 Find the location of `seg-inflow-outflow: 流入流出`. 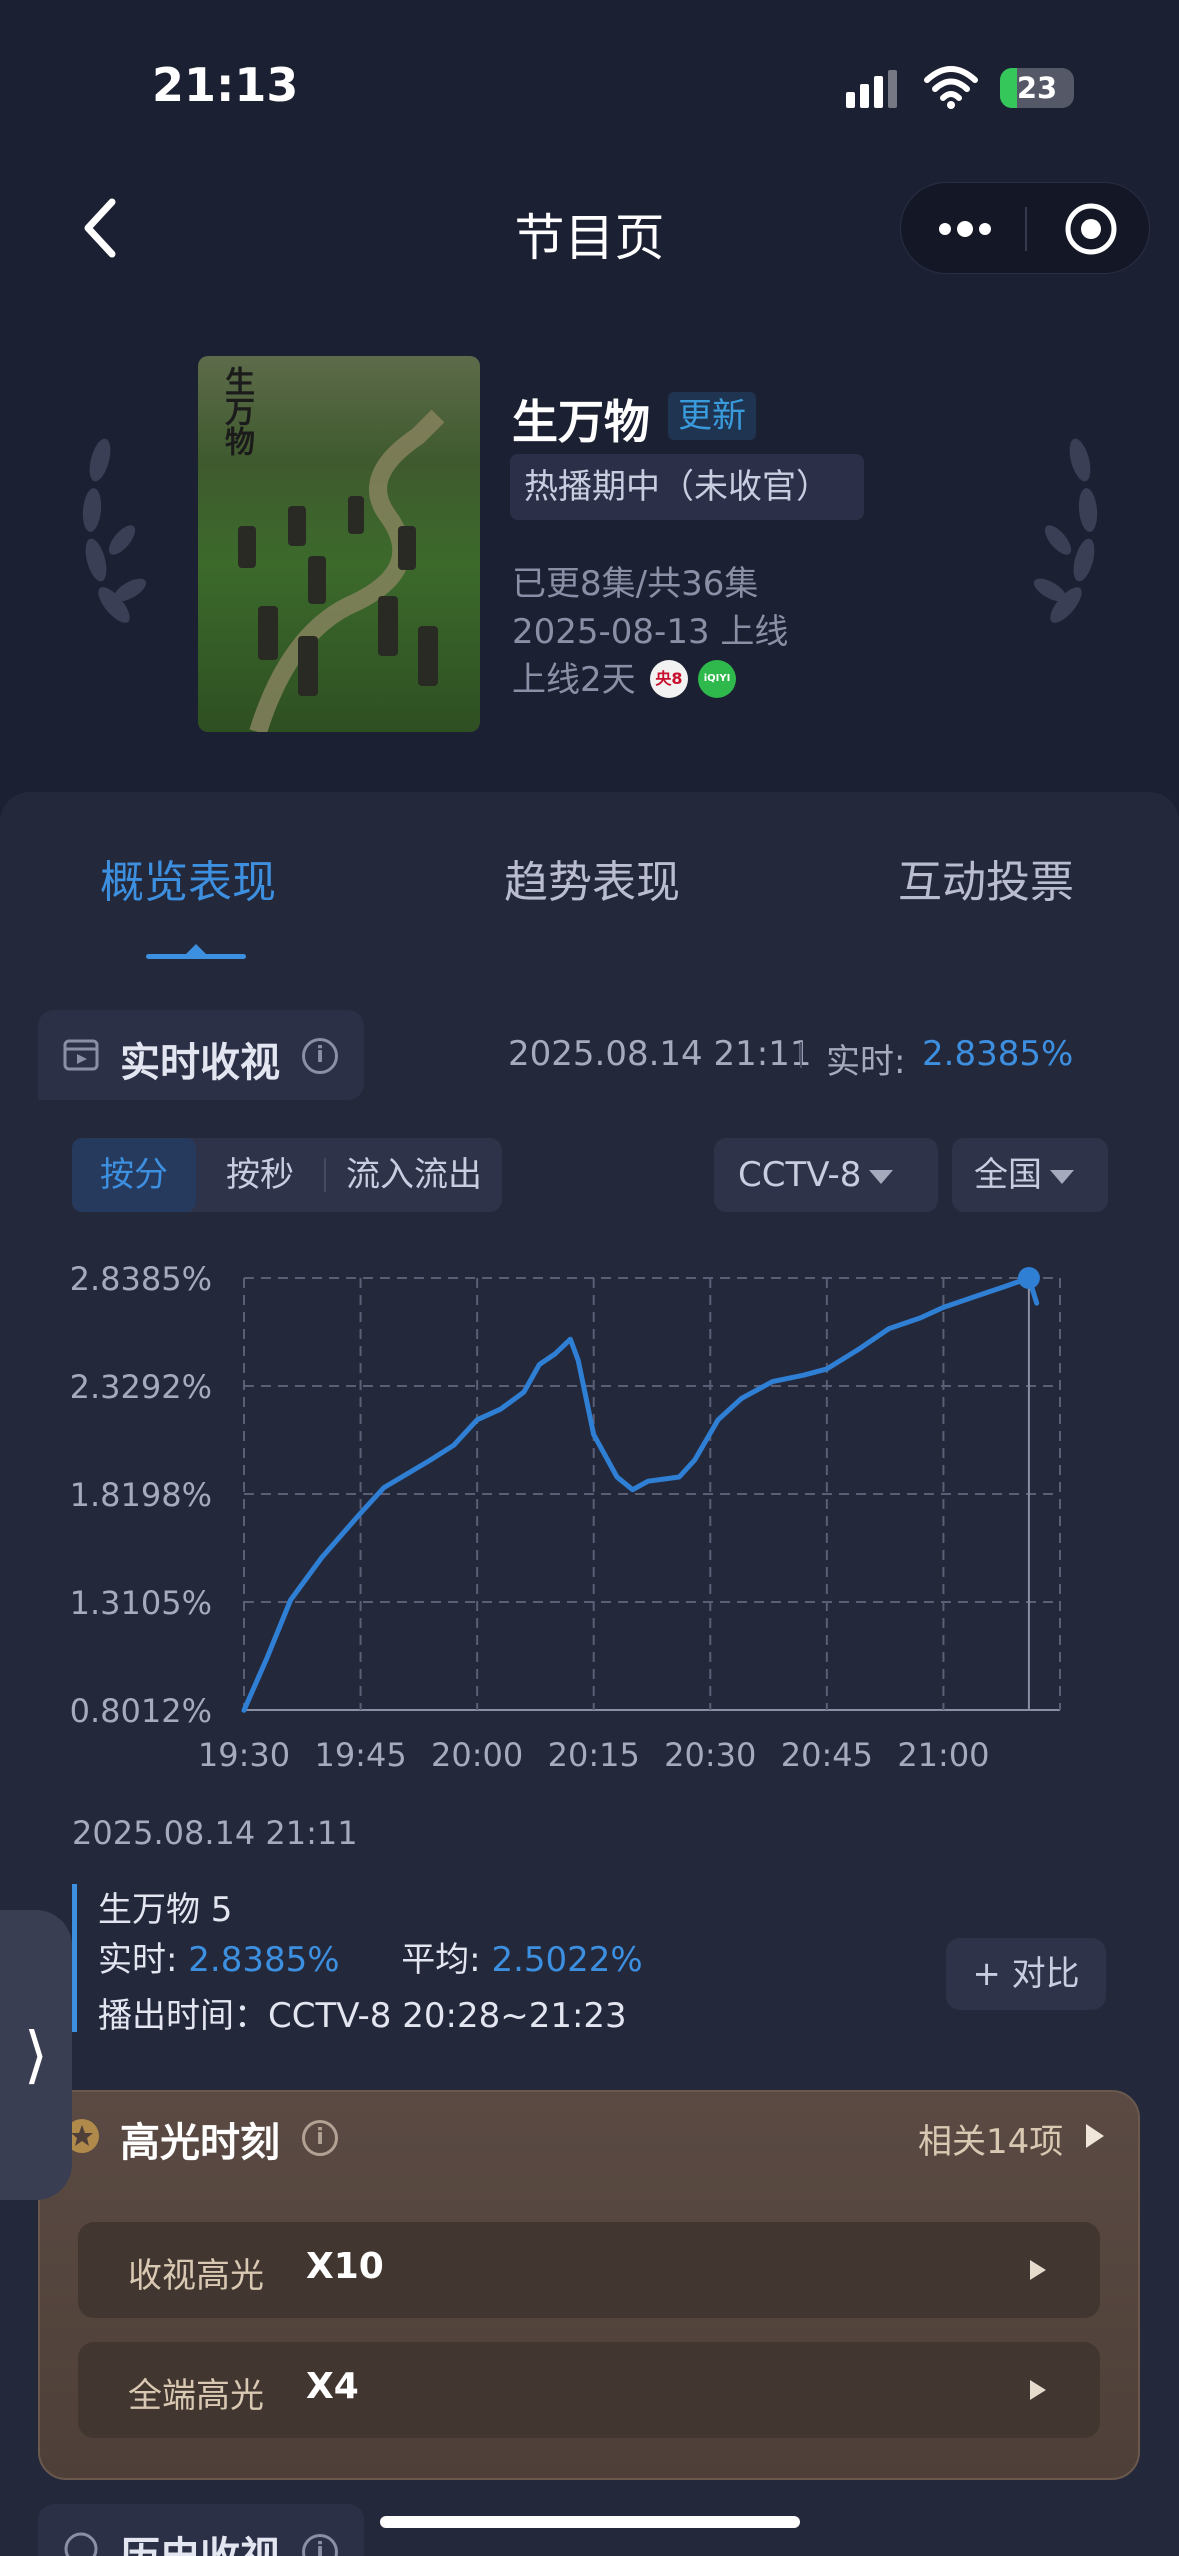

seg-inflow-outflow: 流入流出 is located at coordinates (414, 1175).